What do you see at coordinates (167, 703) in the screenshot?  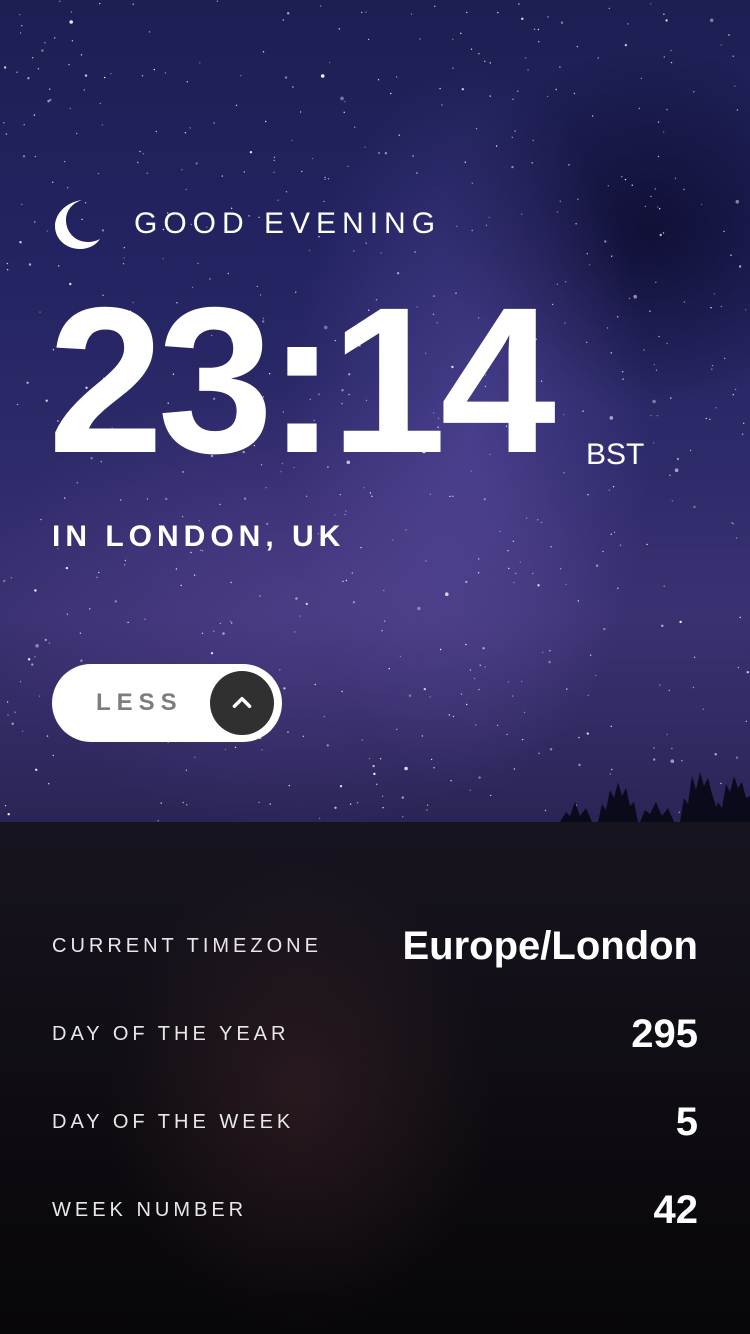 I see `less-toggle-button: LESS` at bounding box center [167, 703].